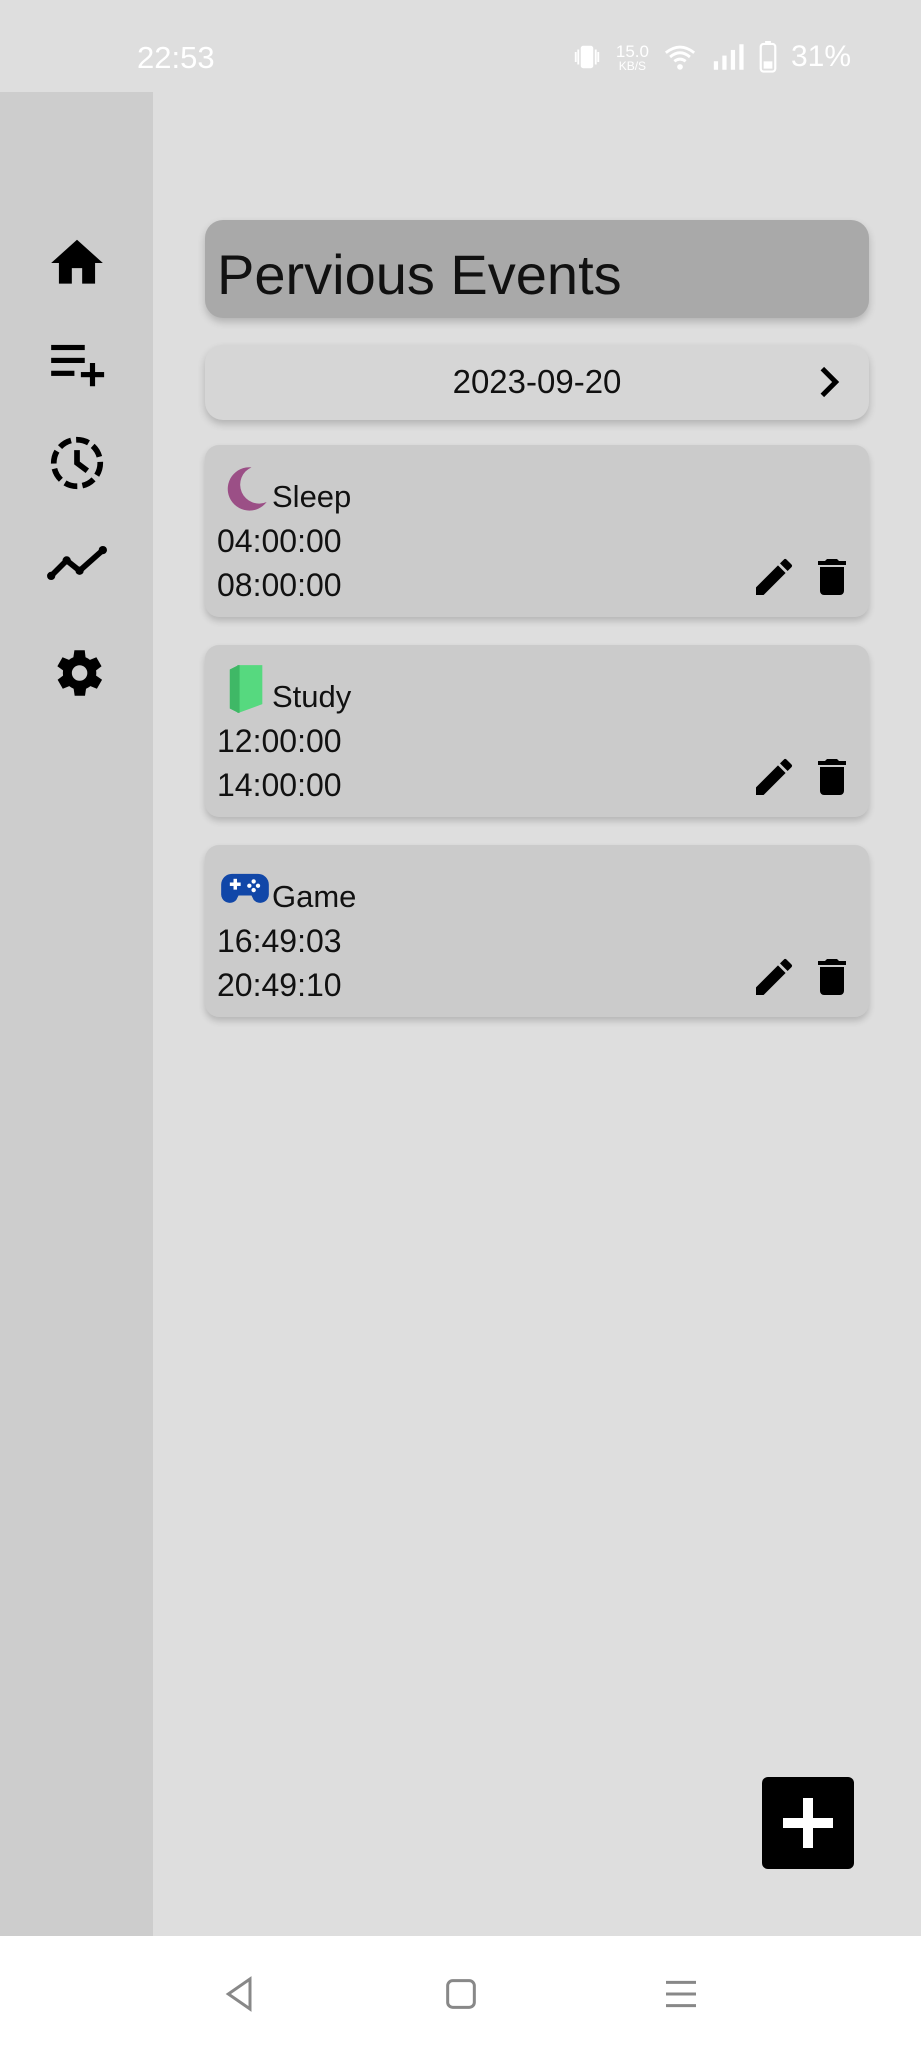  What do you see at coordinates (247, 489) in the screenshot?
I see `moon-icon` at bounding box center [247, 489].